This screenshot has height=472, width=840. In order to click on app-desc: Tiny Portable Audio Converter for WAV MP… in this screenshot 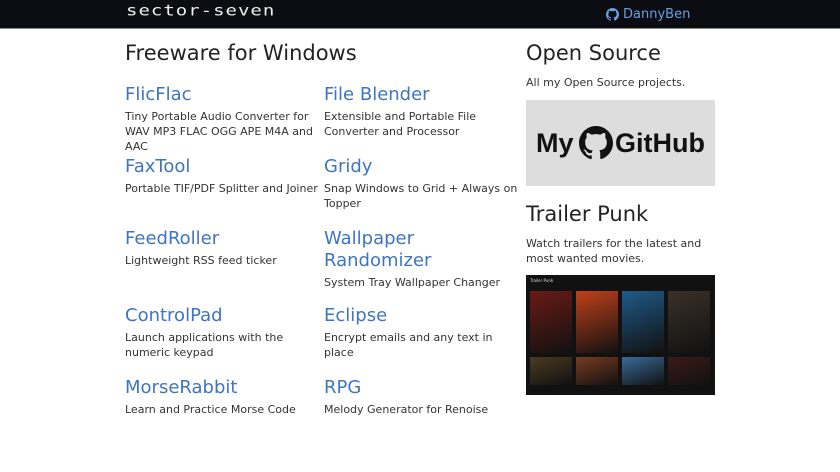, I will do `click(219, 131)`.